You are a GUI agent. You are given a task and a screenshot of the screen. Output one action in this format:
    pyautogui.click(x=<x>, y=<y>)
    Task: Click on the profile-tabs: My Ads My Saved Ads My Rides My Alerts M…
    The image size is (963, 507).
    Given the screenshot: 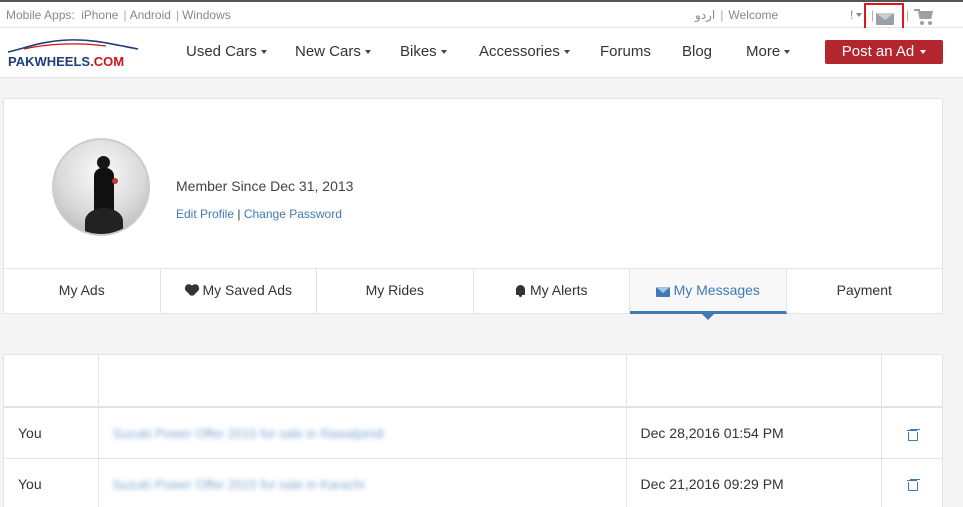 What is the action you would take?
    pyautogui.click(x=473, y=294)
    